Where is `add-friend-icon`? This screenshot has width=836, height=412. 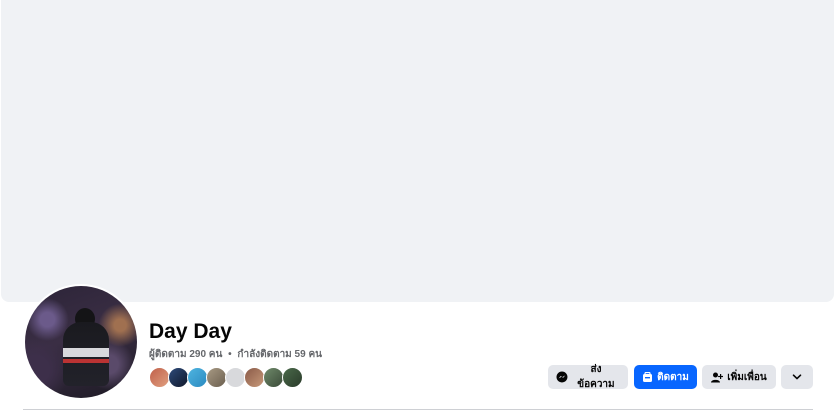 add-friend-icon is located at coordinates (717, 377).